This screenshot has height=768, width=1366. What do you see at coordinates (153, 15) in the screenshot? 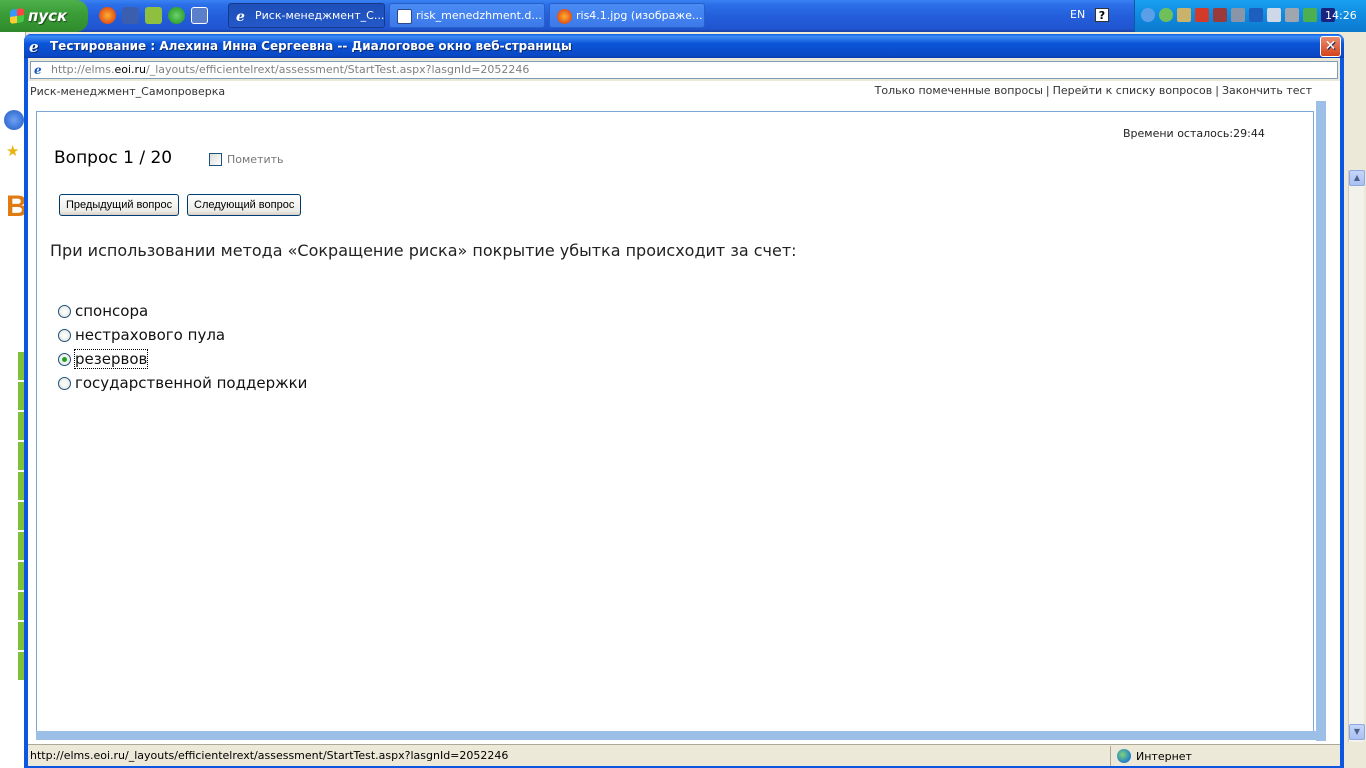
I see `download-icon` at bounding box center [153, 15].